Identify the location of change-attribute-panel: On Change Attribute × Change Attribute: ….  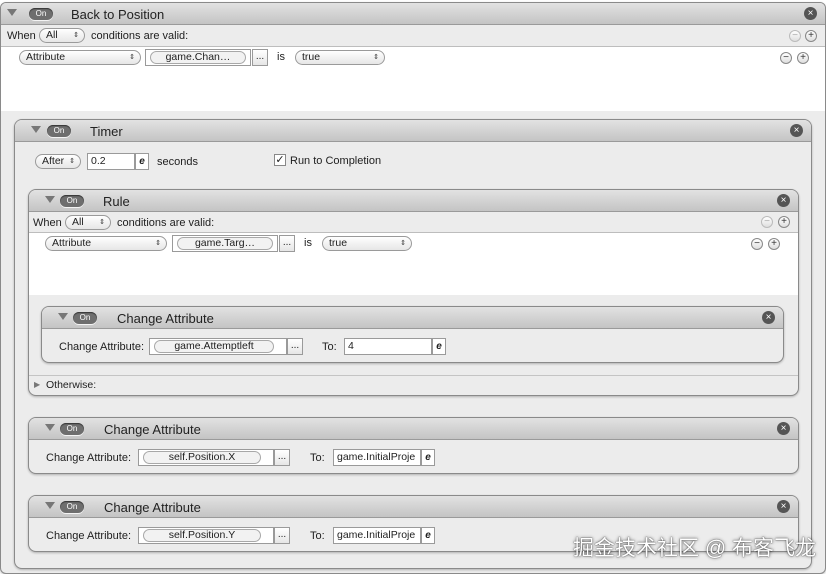
(413, 445).